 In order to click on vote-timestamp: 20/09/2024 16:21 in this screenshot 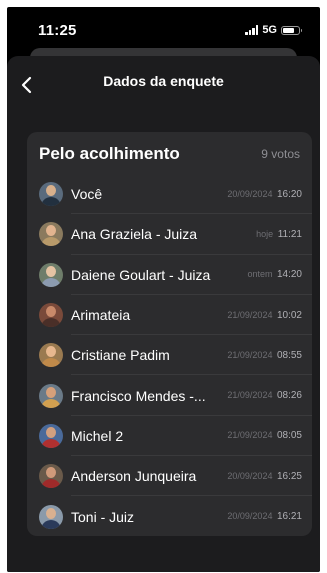, I will do `click(264, 516)`.